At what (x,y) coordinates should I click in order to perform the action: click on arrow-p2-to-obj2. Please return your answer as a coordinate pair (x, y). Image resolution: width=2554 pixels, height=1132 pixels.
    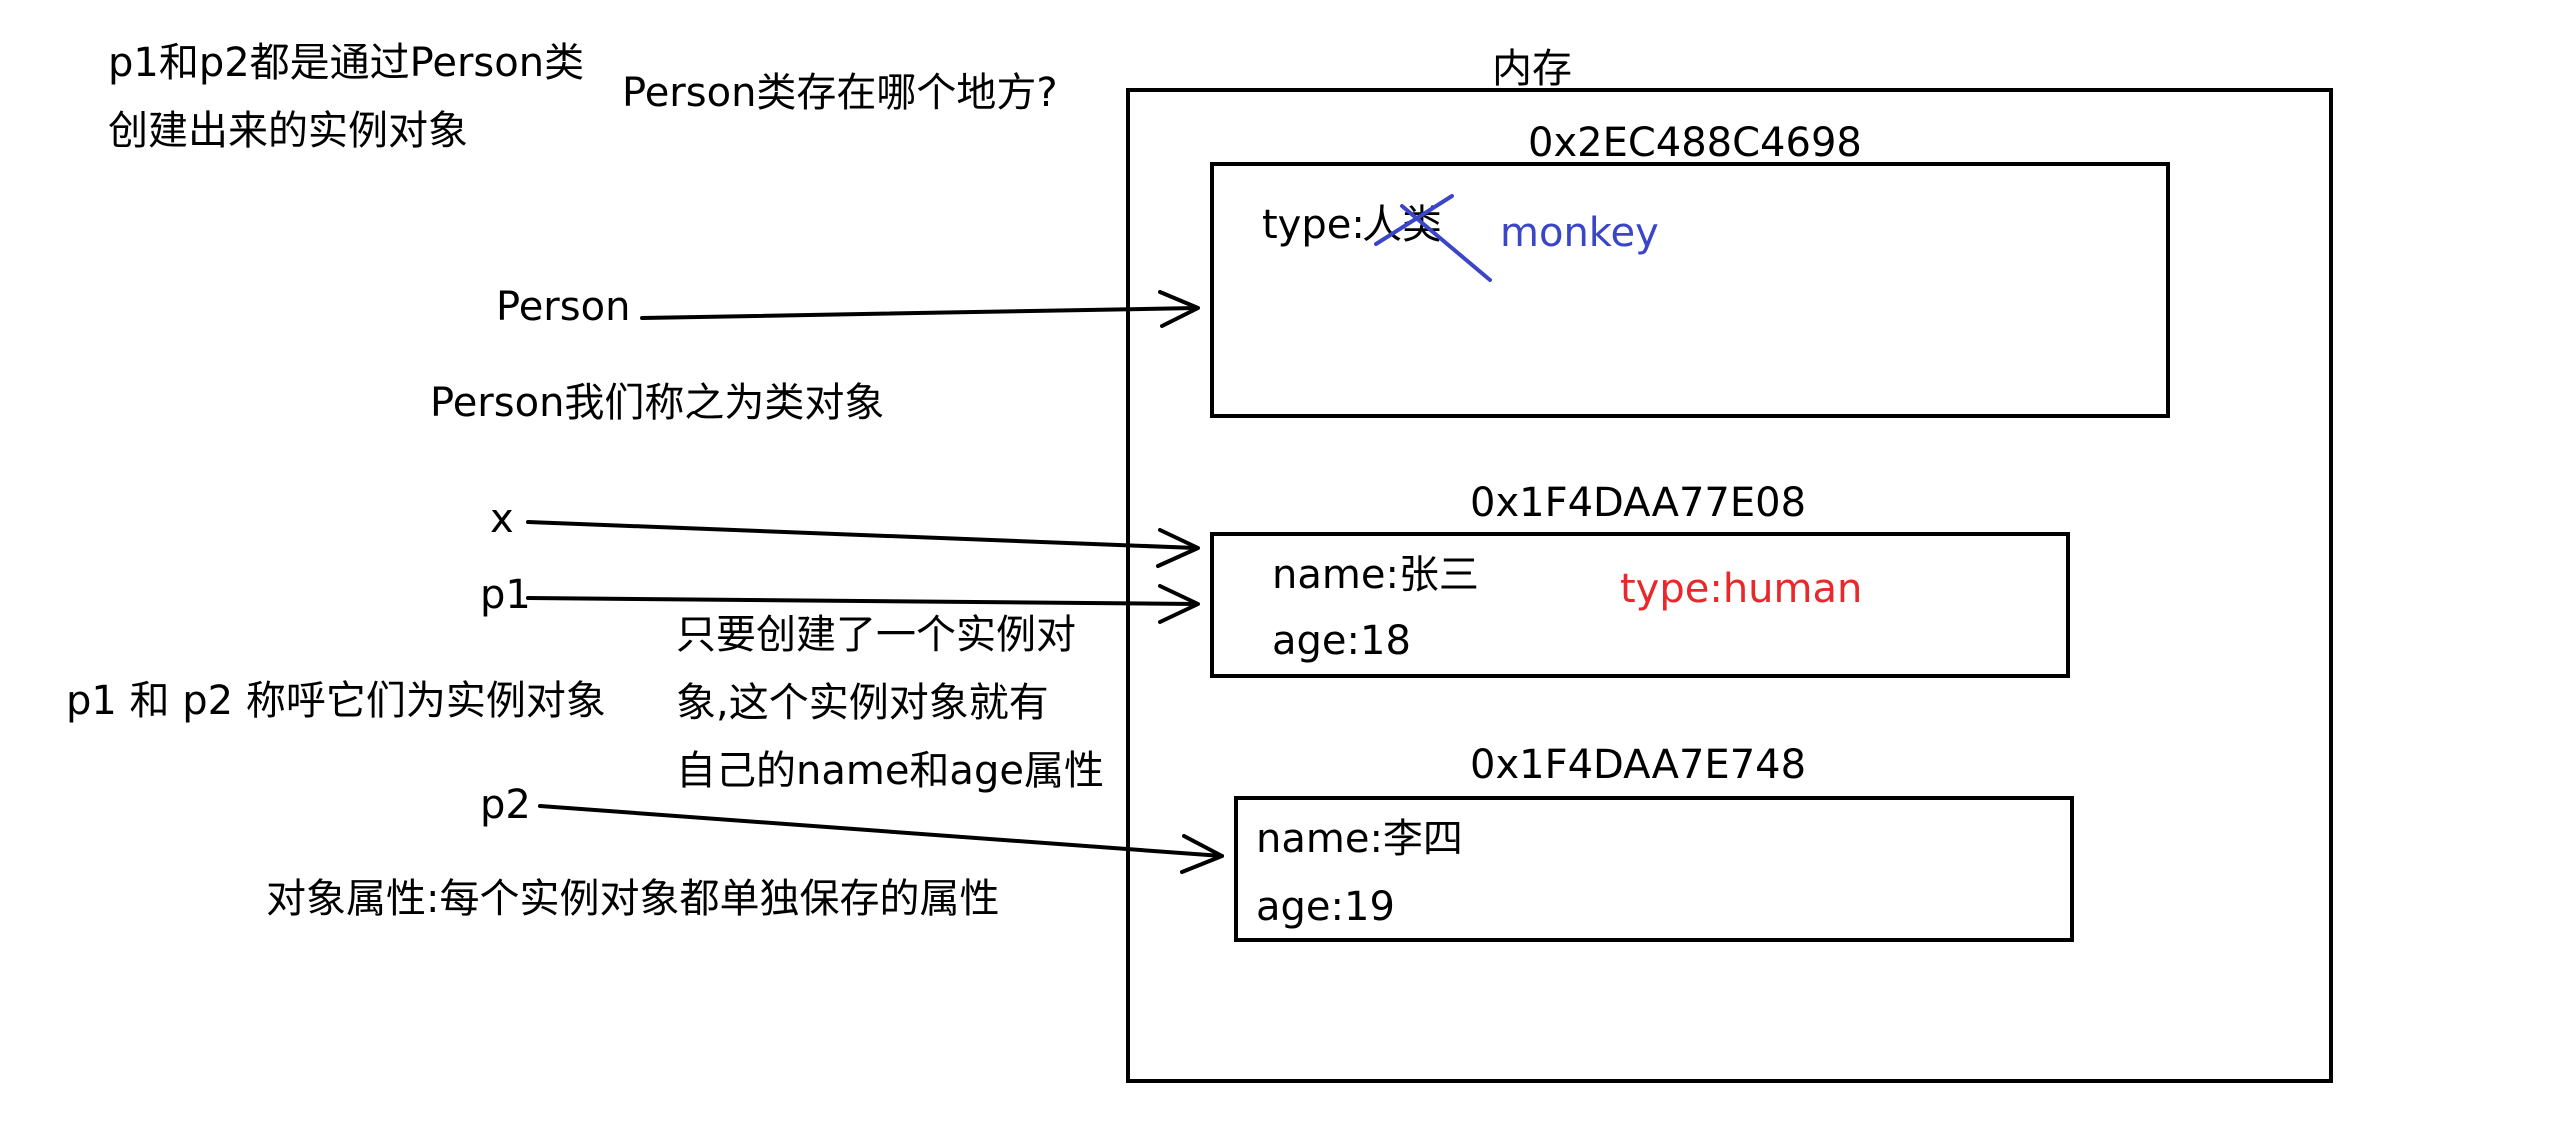
    Looking at the image, I should click on (881, 839).